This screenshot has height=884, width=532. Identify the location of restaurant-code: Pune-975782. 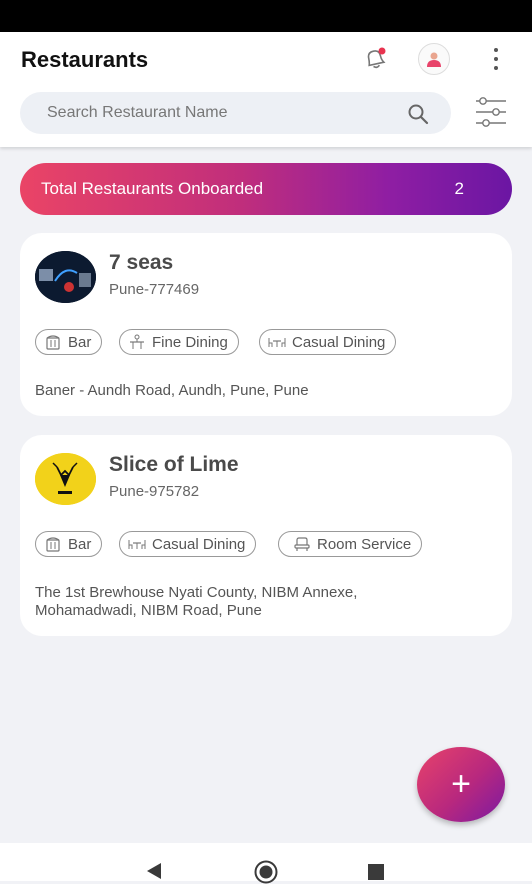
(154, 491).